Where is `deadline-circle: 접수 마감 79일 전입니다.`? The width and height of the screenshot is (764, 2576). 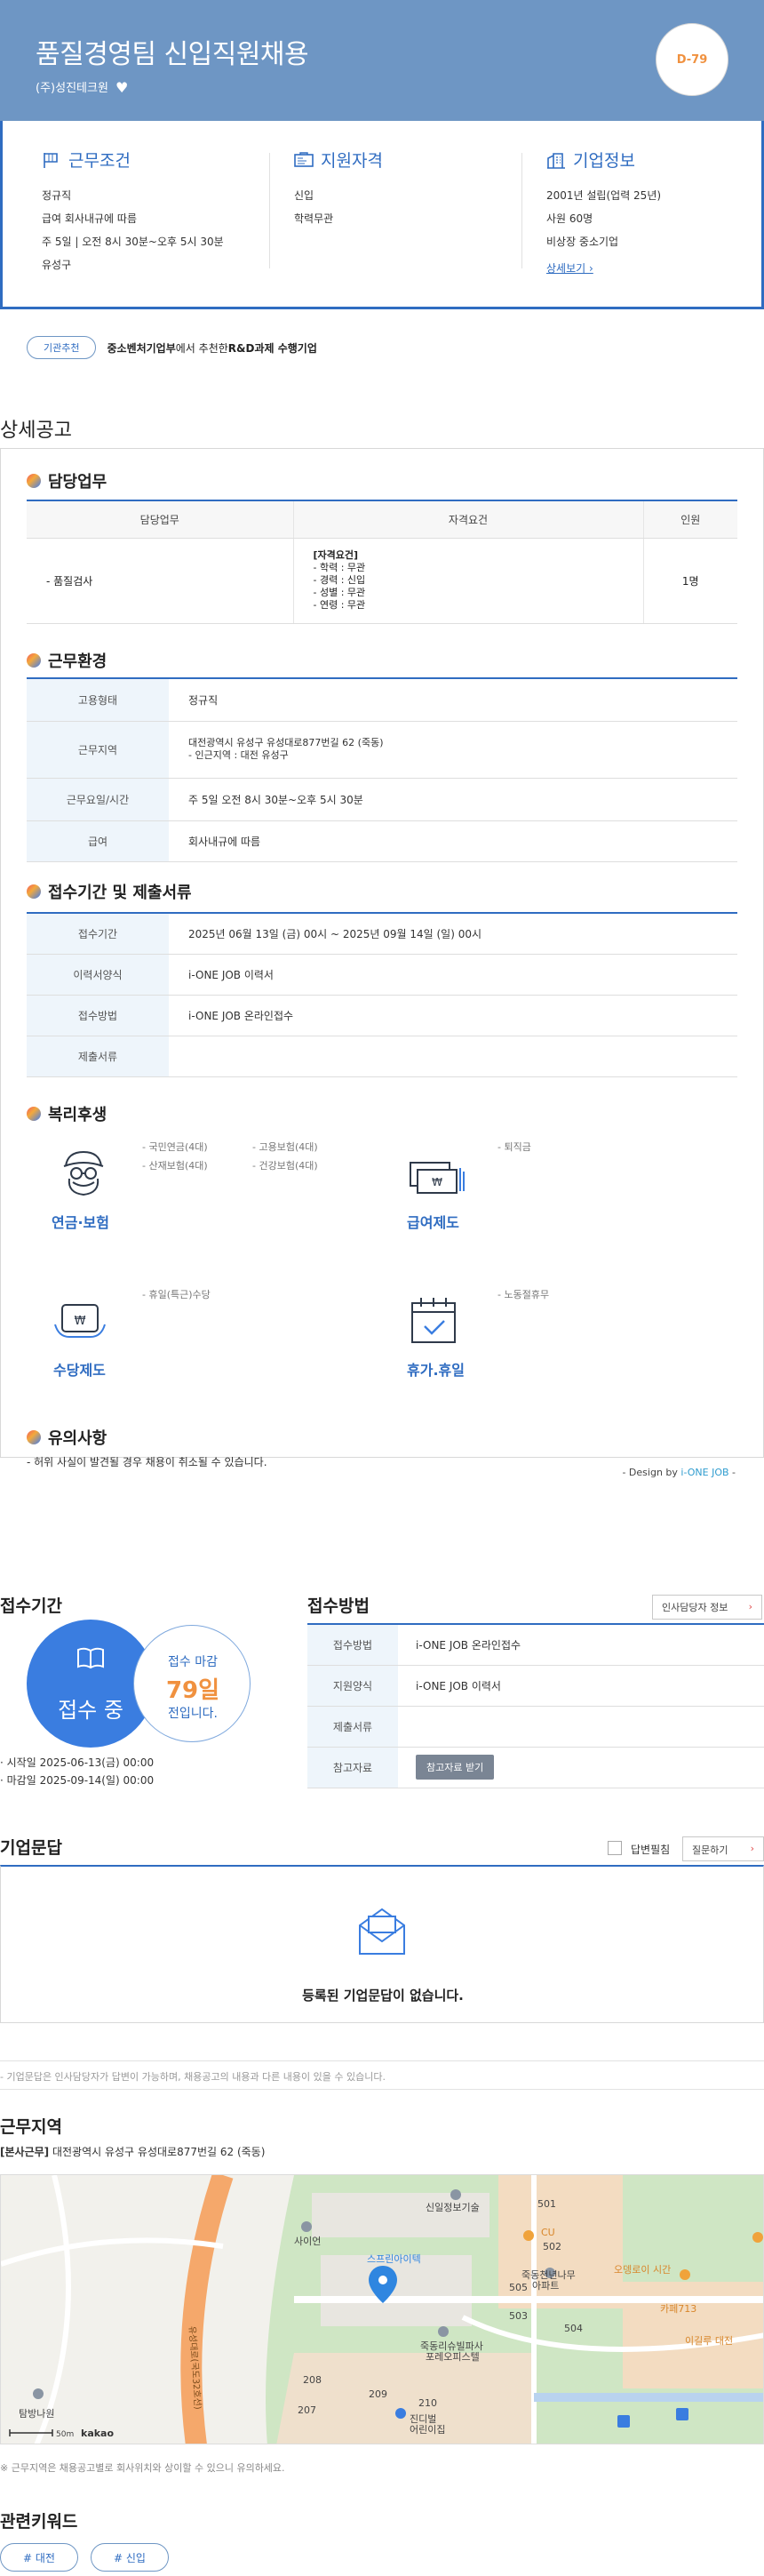 deadline-circle: 접수 마감 79일 전입니다. is located at coordinates (192, 1683).